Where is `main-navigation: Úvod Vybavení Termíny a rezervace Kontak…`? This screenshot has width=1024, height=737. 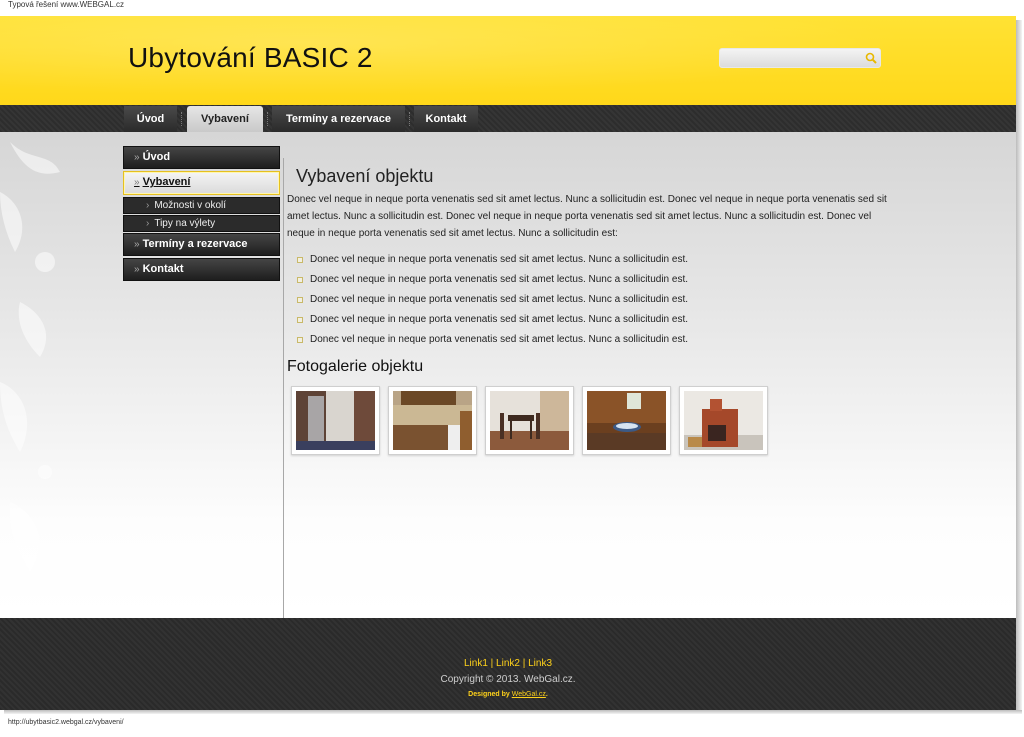
main-navigation: Úvod Vybavení Termíny a rezervace Kontak… is located at coordinates (508, 118).